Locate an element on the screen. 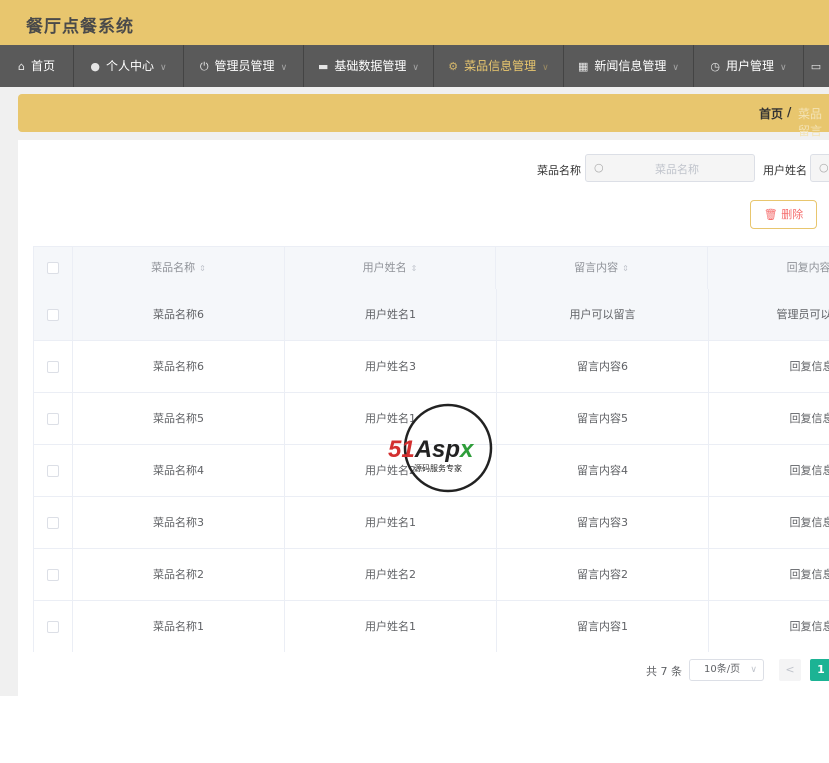  cell-user: 用户姓名3 is located at coordinates (391, 366).